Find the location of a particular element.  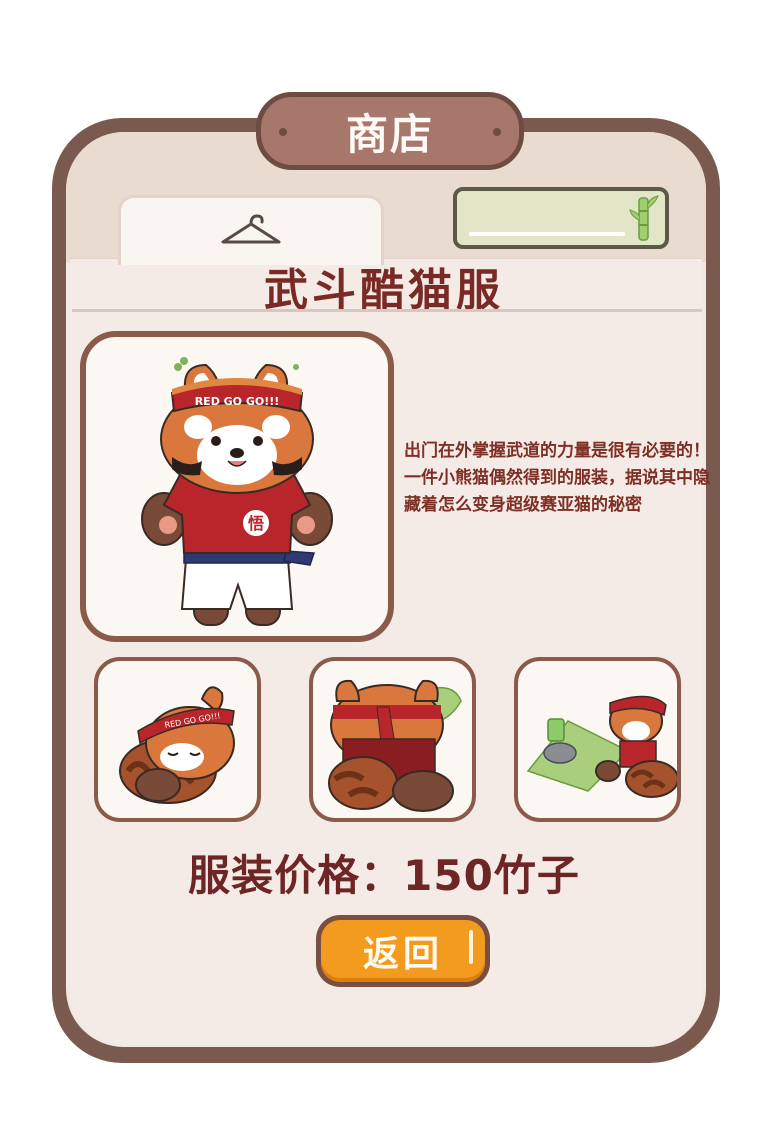

costume-price: 服装价格：150竹子 is located at coordinates (384, 875).